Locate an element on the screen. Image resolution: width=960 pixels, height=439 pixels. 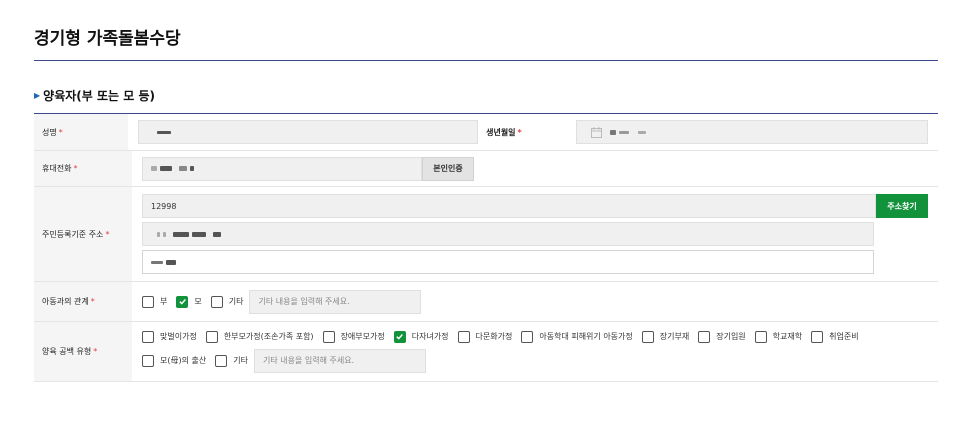
address-search-button: 주소찾기 is located at coordinates (902, 206).